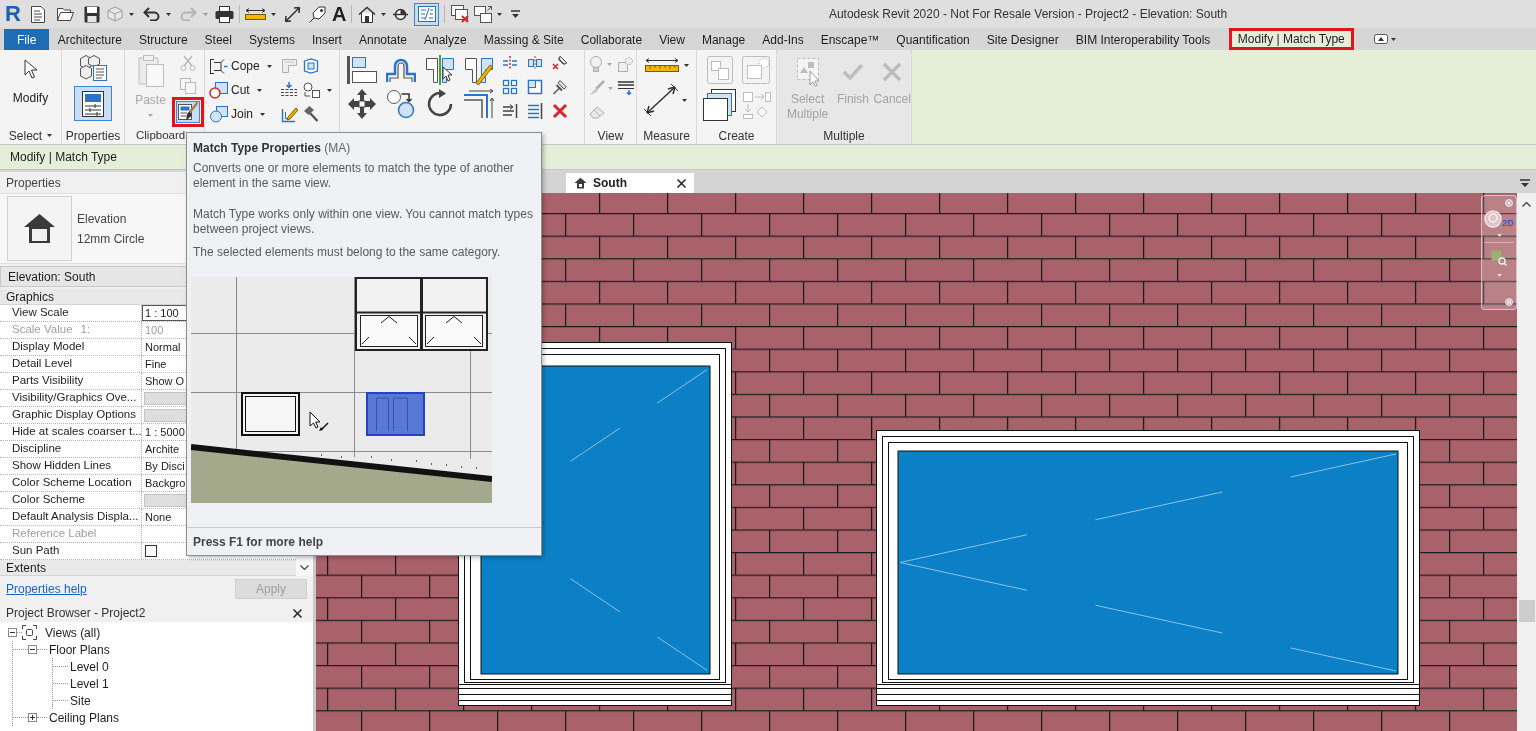  Describe the element at coordinates (723, 39) in the screenshot. I see `ribbon-tab: Manage` at that location.